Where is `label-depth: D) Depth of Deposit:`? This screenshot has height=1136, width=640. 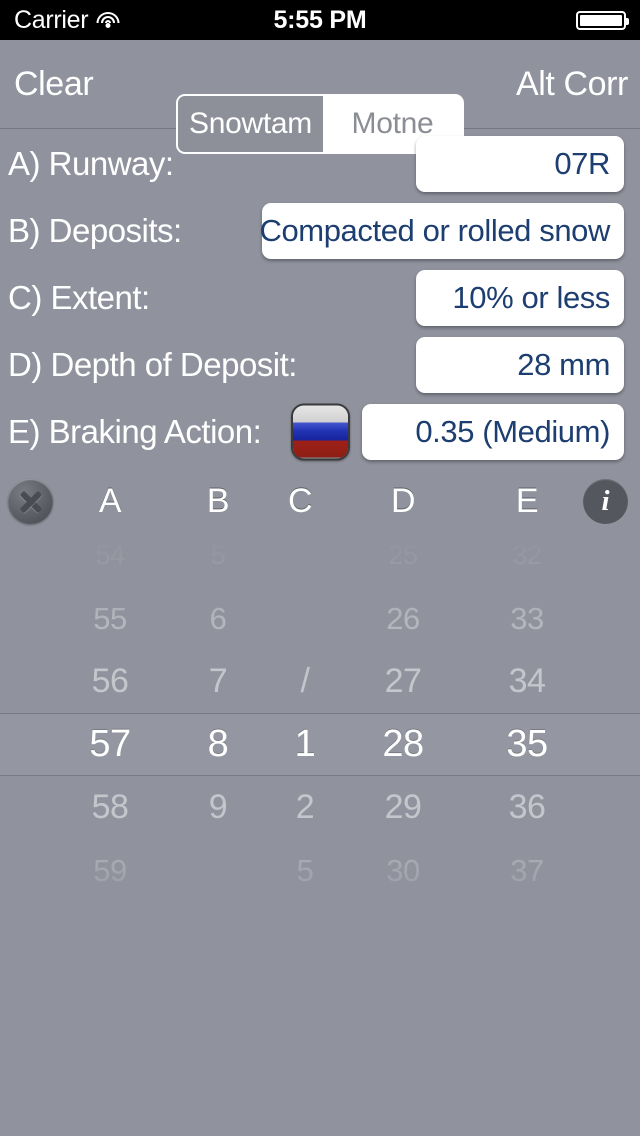 label-depth: D) Depth of Deposit: is located at coordinates (152, 364).